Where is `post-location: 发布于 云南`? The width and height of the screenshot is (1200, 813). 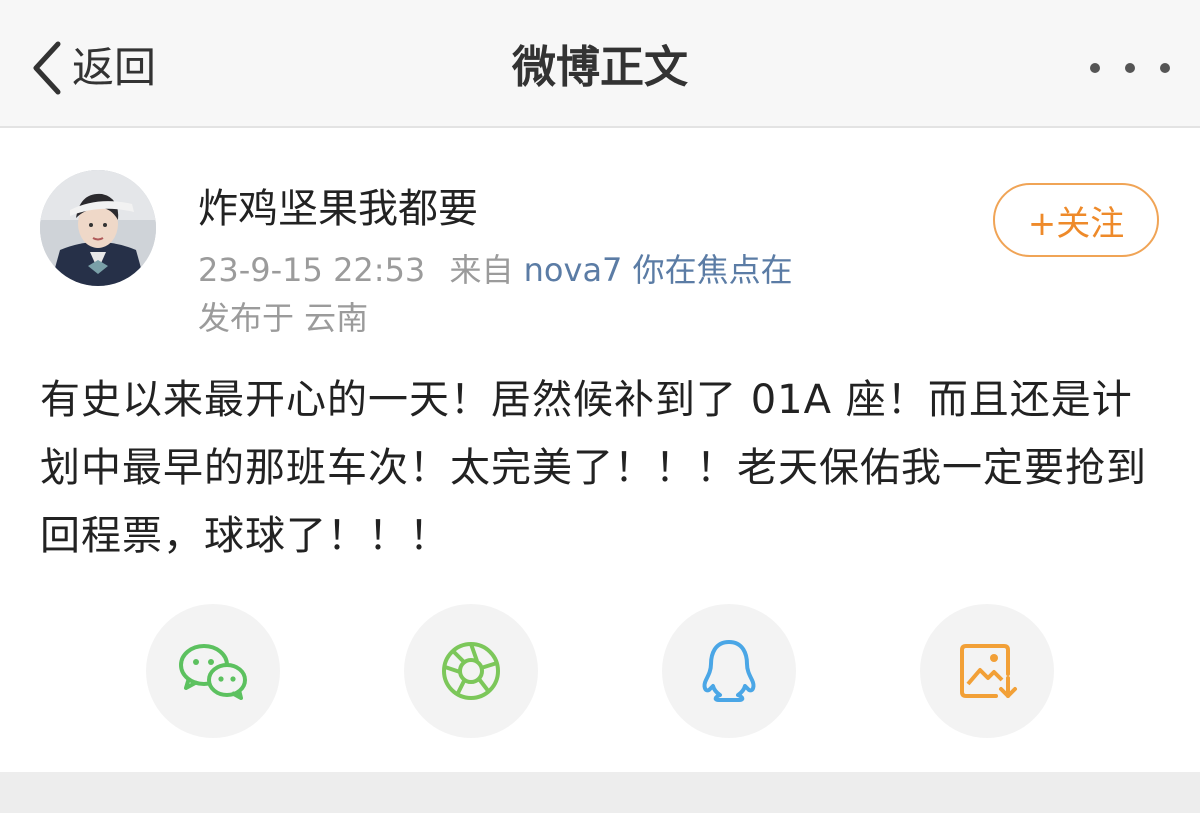
post-location: 发布于 云南 is located at coordinates (283, 318).